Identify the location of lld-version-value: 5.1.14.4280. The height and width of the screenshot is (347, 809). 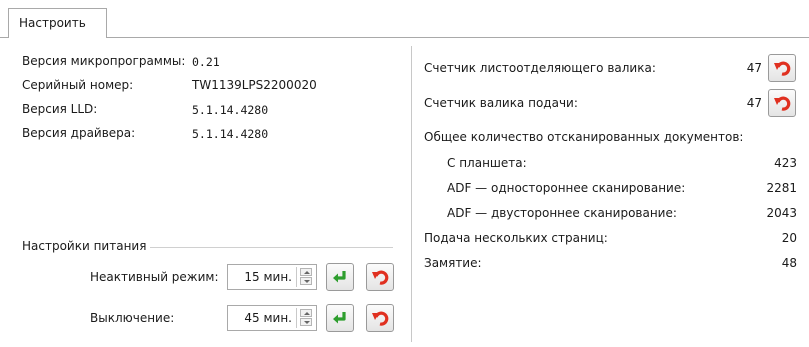
(230, 110).